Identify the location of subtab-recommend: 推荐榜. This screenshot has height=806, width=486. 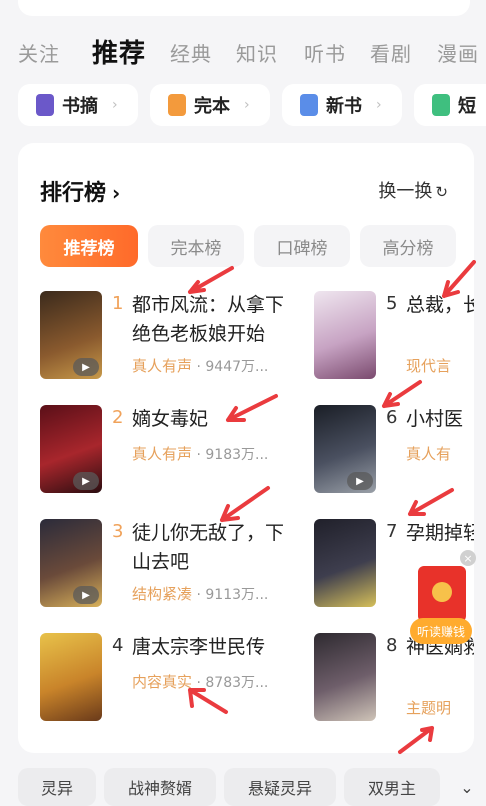
(89, 246).